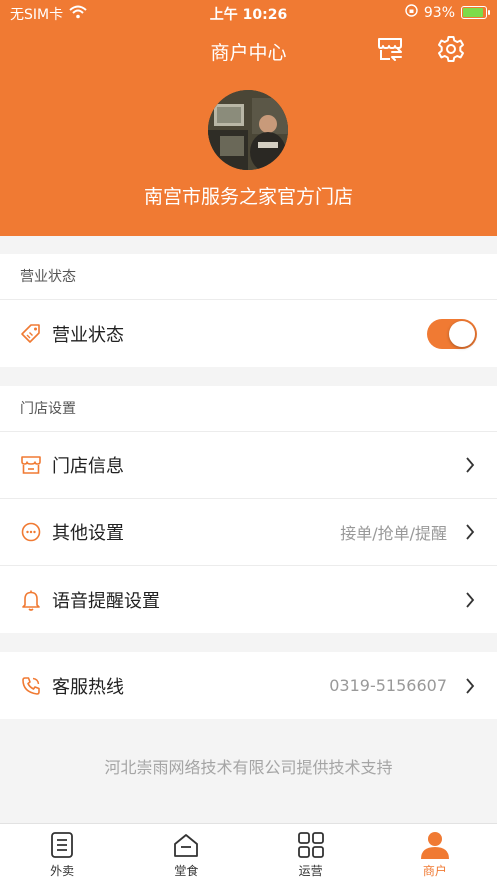 The width and height of the screenshot is (497, 883). I want to click on voice-reminder-row: 语音提醒设置, so click(248, 599).